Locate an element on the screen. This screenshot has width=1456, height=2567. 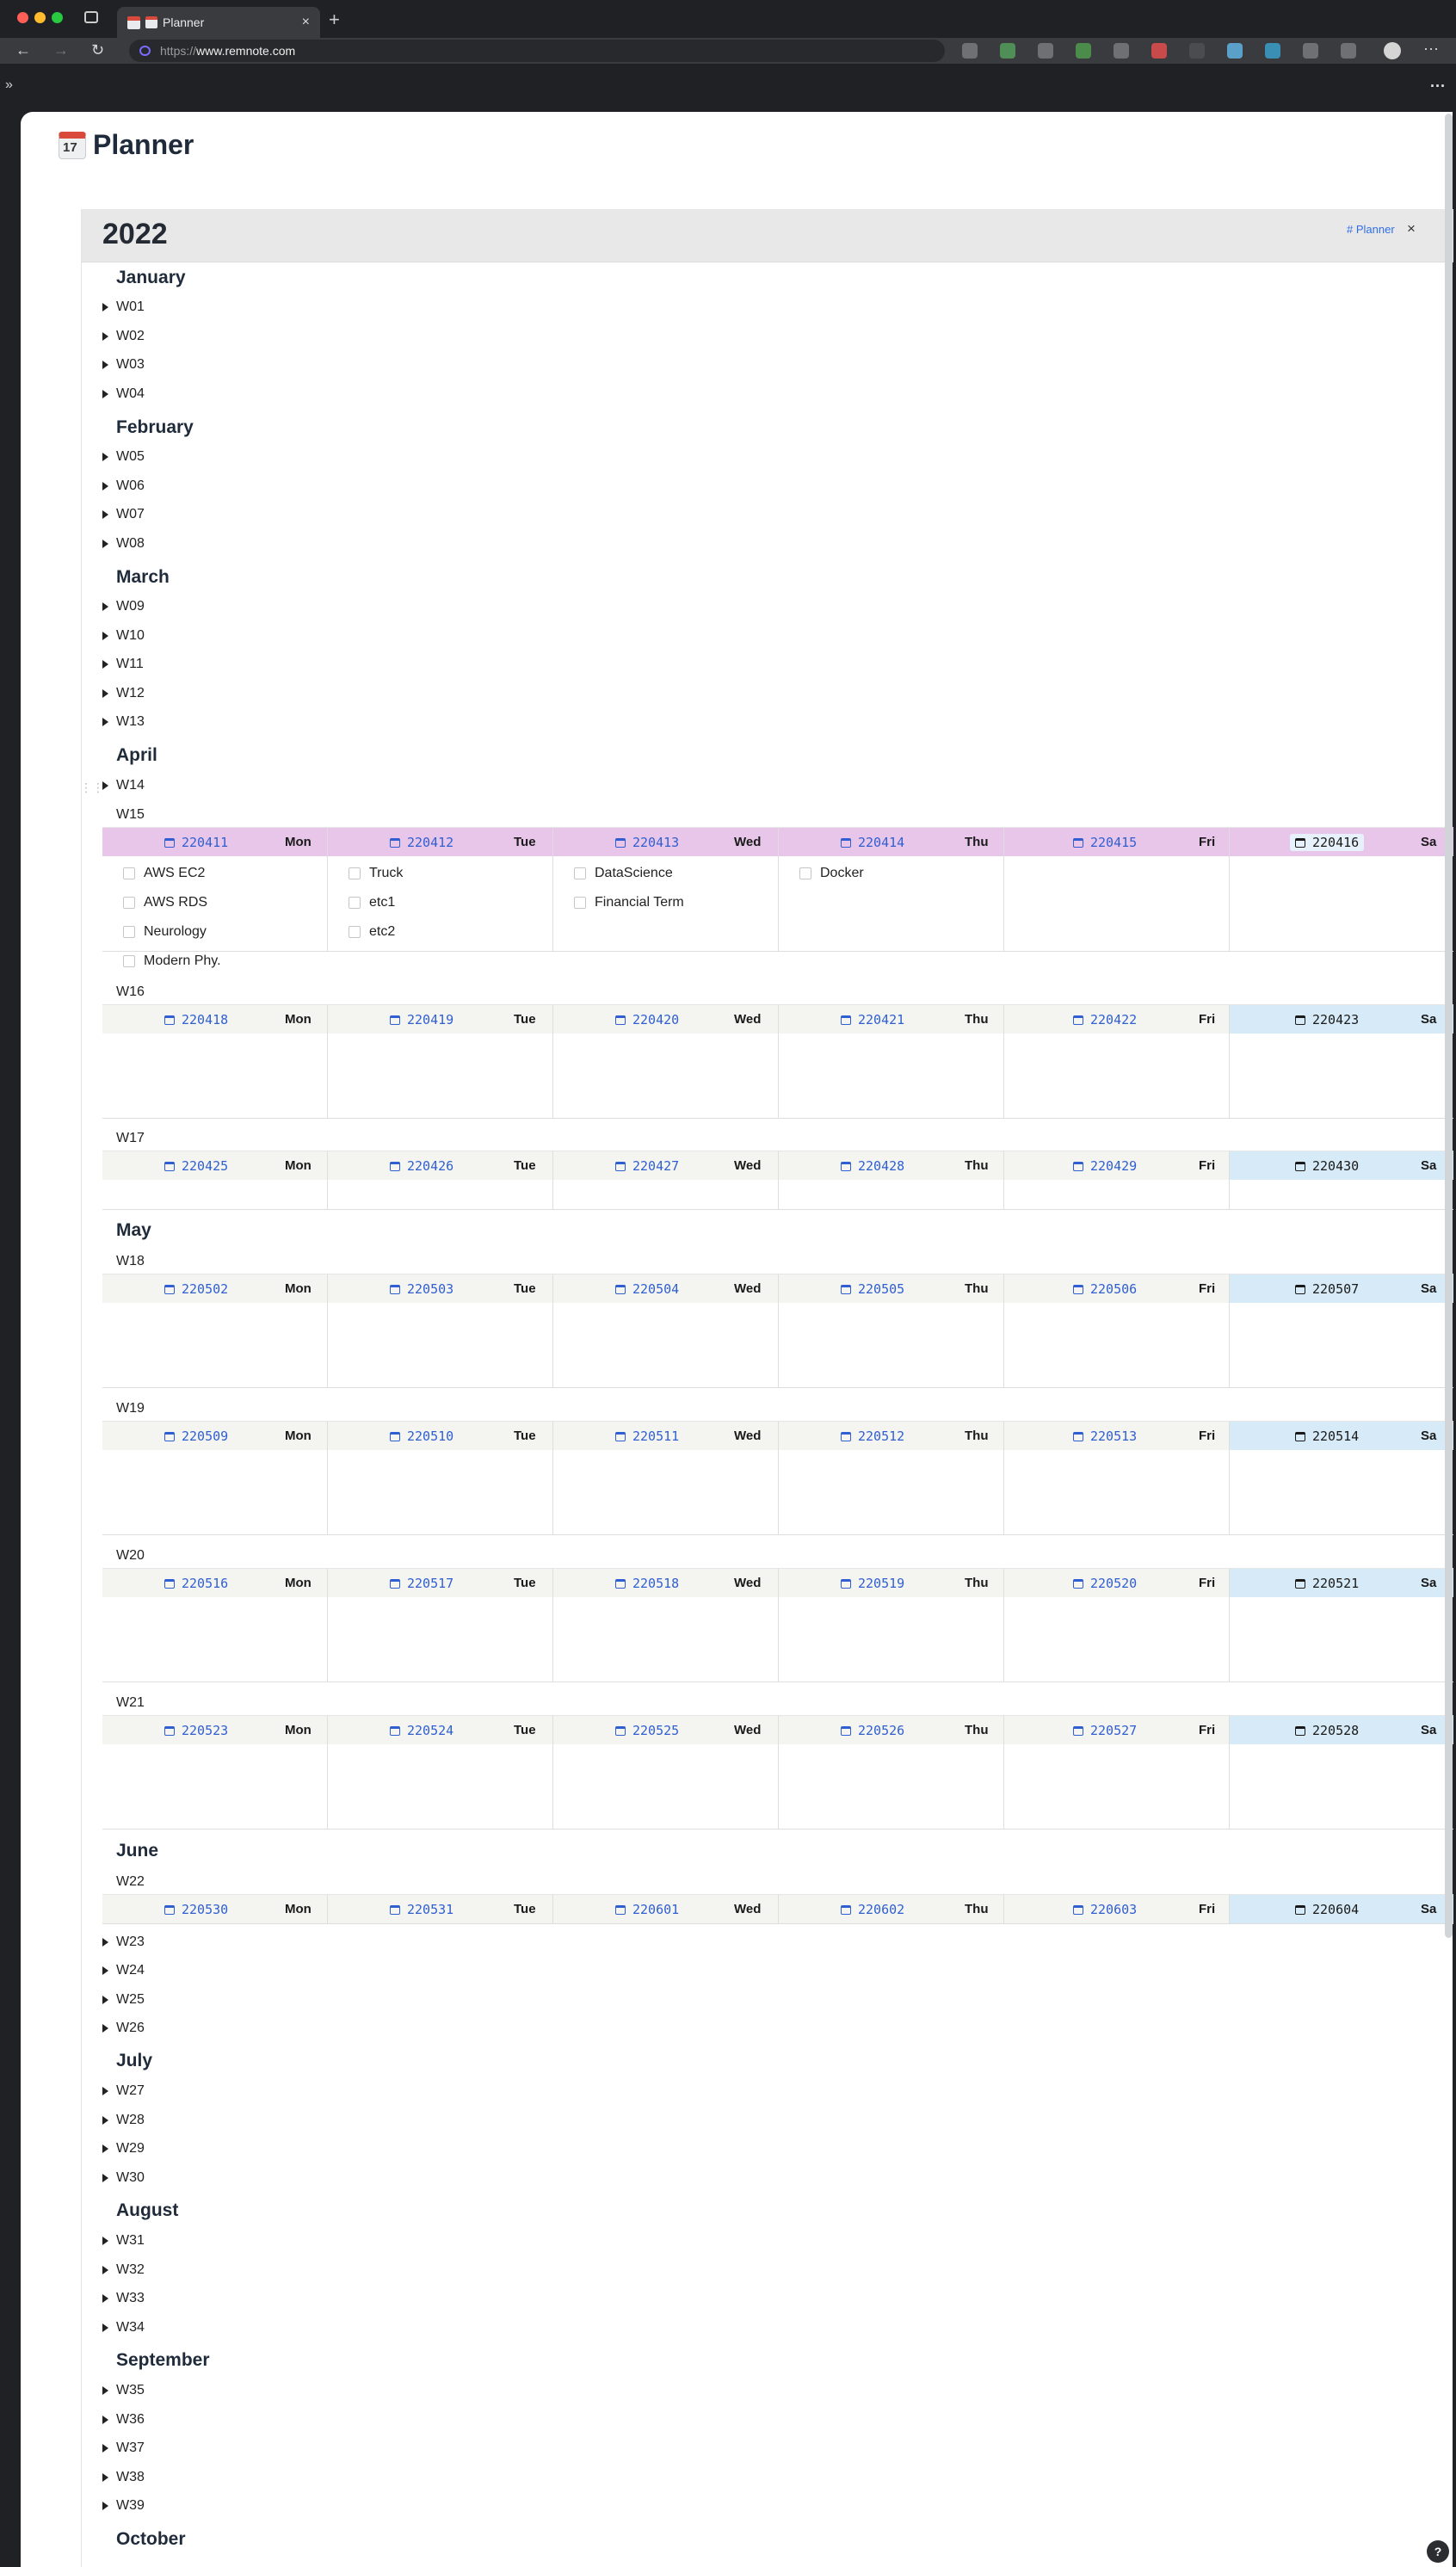
day-cell-thu: 220505 Thu is located at coordinates (891, 1331).